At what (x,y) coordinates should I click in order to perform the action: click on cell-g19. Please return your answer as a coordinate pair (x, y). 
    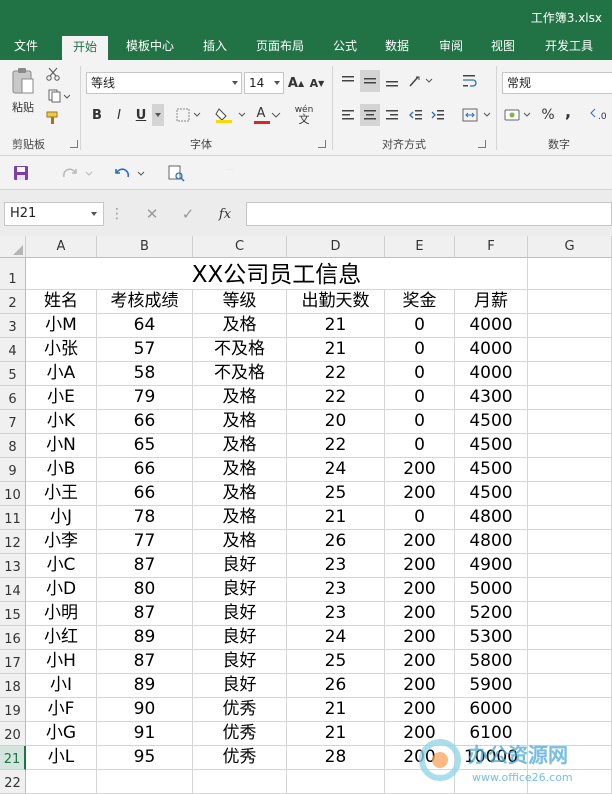
    Looking at the image, I should click on (570, 710).